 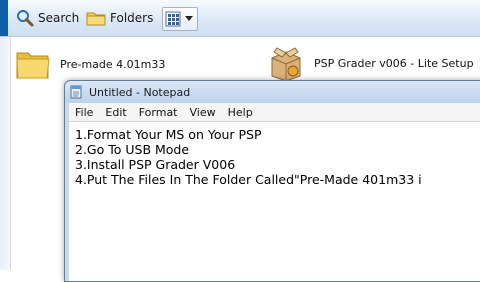 I want to click on file-item-premade-folder: Pre-made 4.01m33, so click(x=90, y=64).